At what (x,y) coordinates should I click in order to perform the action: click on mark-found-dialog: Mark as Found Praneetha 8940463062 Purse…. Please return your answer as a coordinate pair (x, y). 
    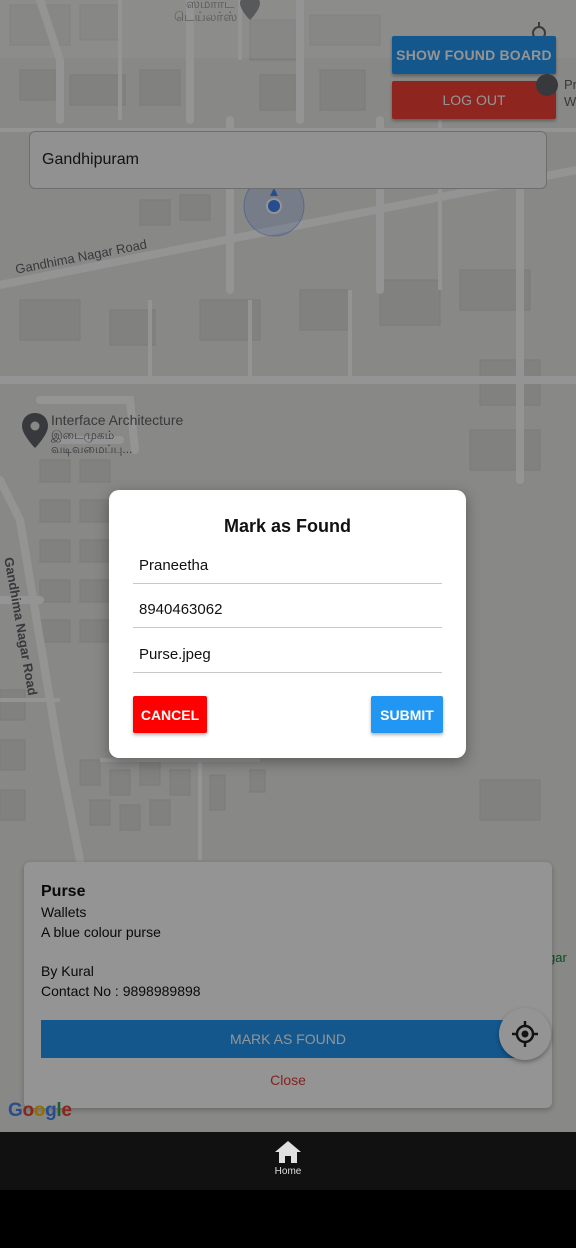
    Looking at the image, I should click on (287, 624).